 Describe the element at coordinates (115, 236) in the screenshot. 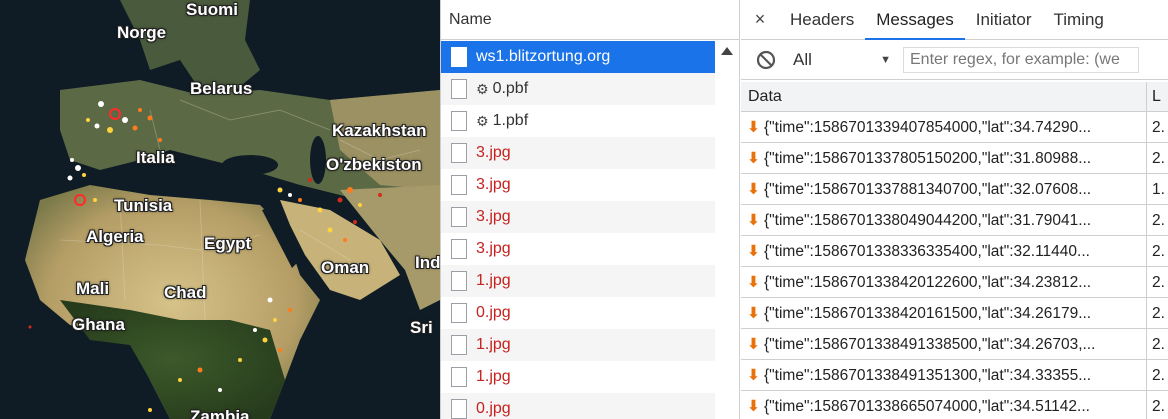

I see `map-label-algeria: Algeria` at that location.